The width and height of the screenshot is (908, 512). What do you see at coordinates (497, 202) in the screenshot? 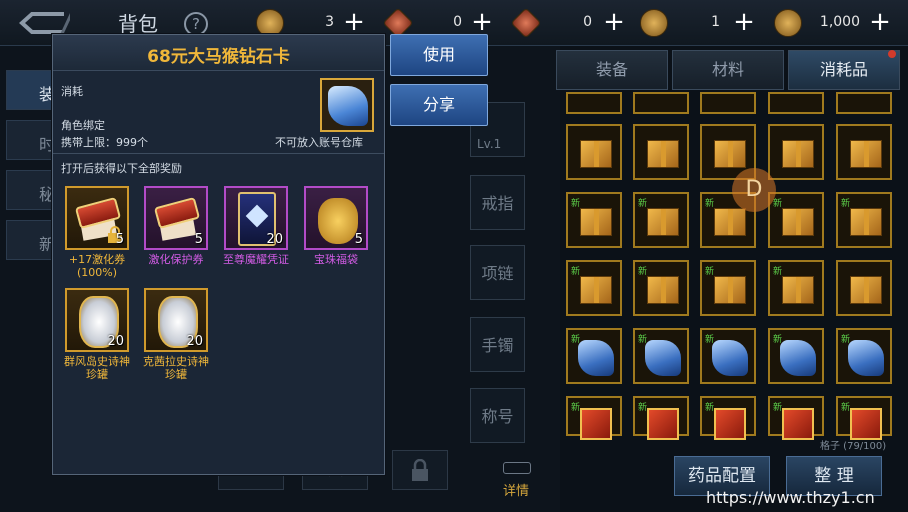
I see `slot-ring: 戒指` at bounding box center [497, 202].